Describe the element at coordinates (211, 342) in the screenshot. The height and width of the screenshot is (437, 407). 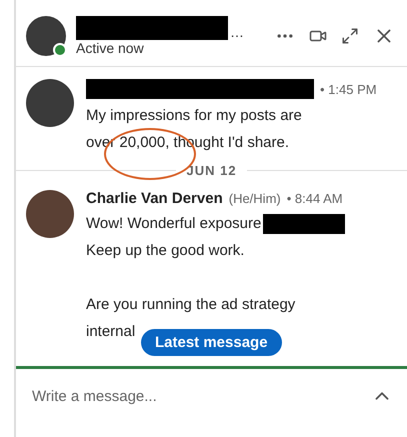
I see `latest-message-button: Latest message` at that location.